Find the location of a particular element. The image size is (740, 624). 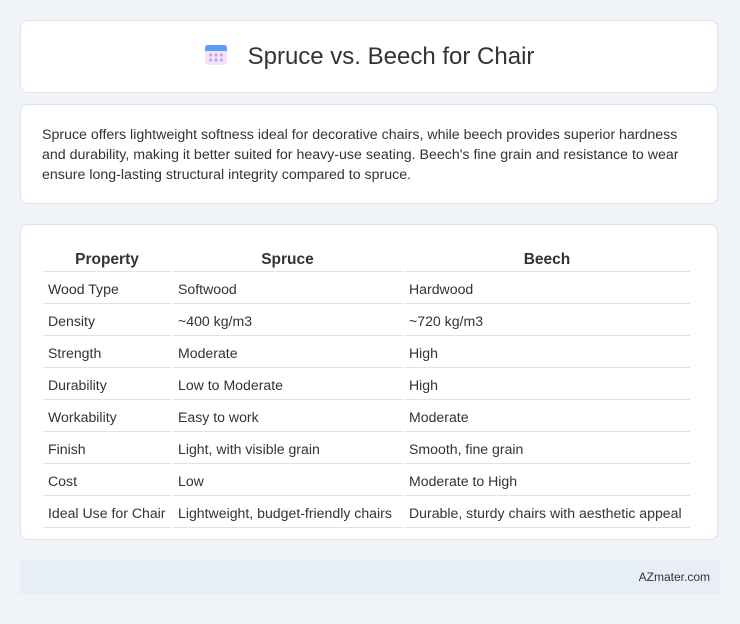

header-beech: Beech is located at coordinates (547, 259).